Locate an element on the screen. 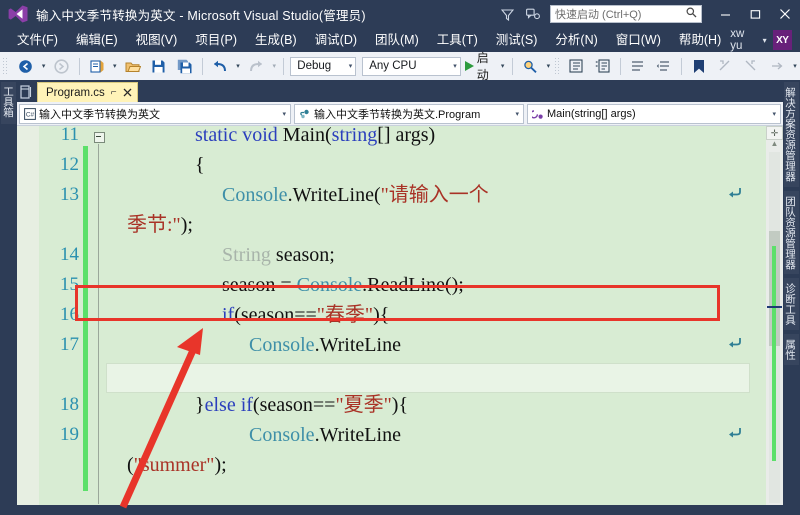 The width and height of the screenshot is (800, 515). toolbar-extra1-icon is located at coordinates (725, 66).